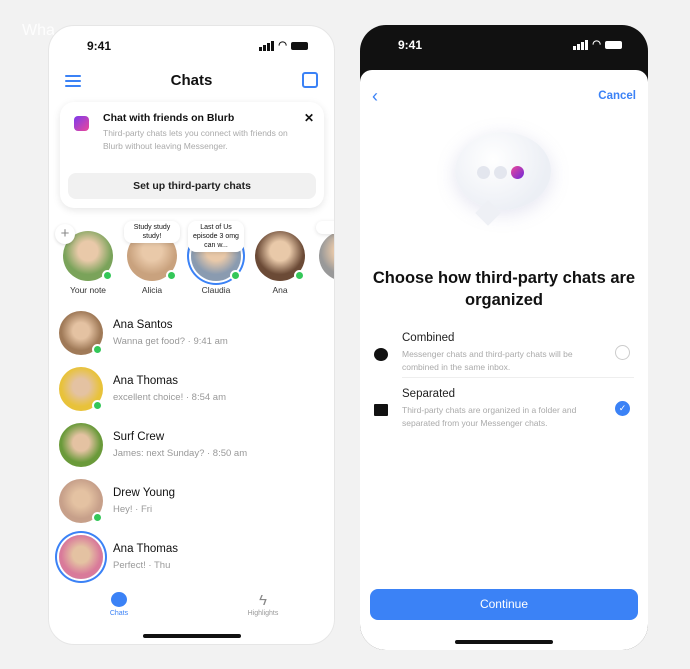 The width and height of the screenshot is (690, 669). I want to click on add-note-icon: +, so click(65, 234).